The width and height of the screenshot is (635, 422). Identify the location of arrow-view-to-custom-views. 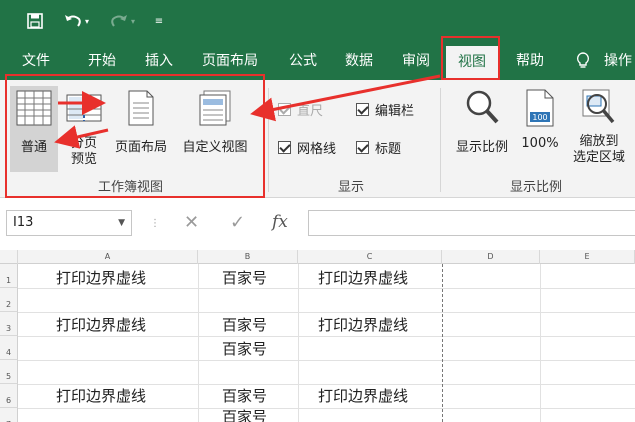
(345, 98).